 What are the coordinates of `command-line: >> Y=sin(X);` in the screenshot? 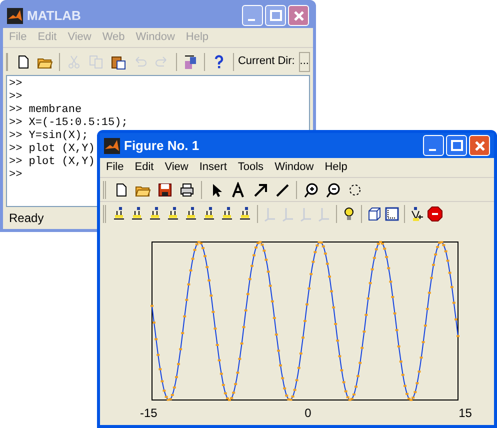 It's located at (48, 136).